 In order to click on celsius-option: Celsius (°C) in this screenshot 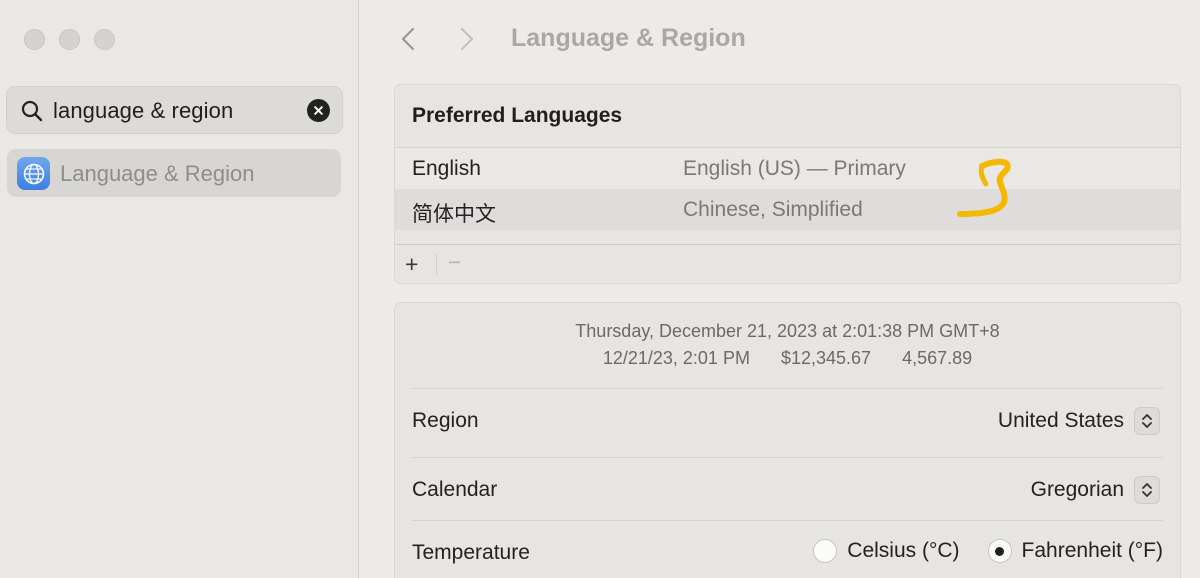, I will do `click(886, 551)`.